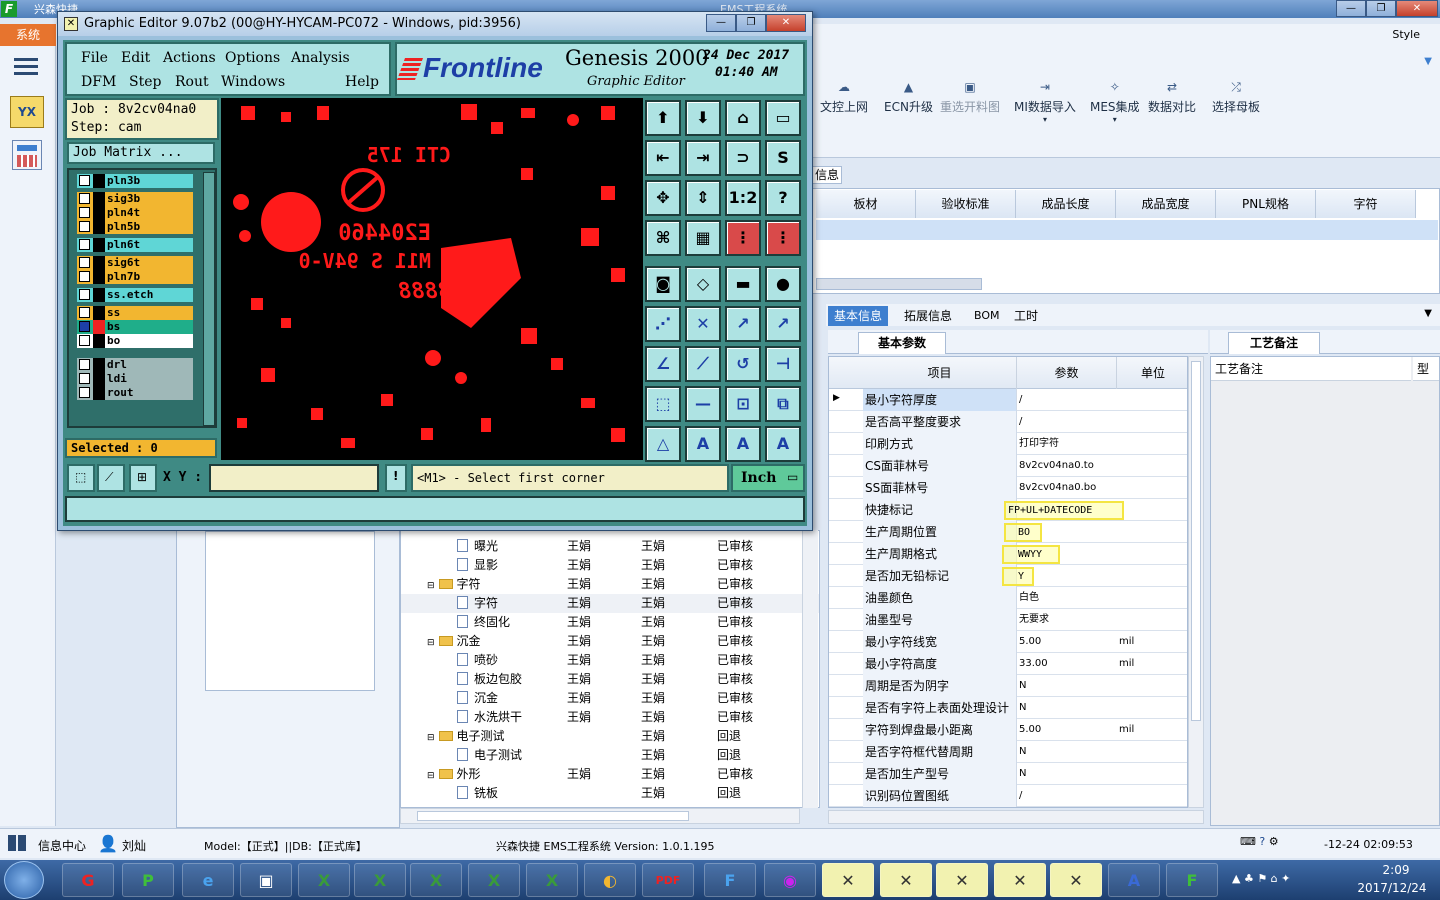  Describe the element at coordinates (1008, 774) in the screenshot. I see `params-row: 是否加生产型号 N` at that location.